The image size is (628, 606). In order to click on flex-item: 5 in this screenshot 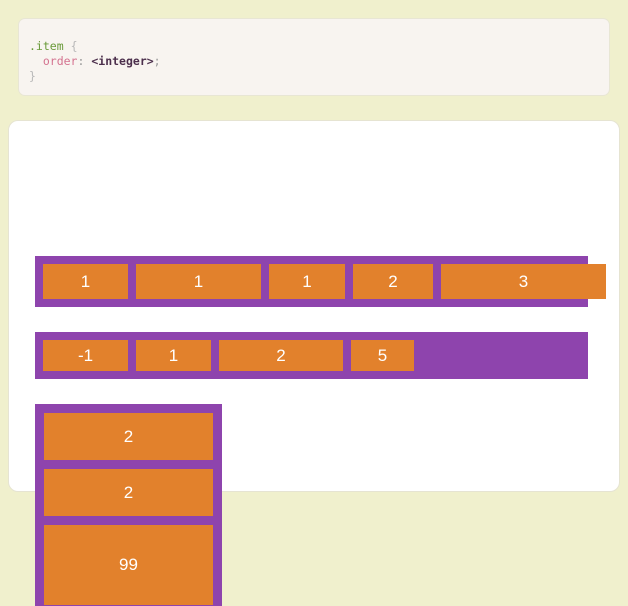, I will do `click(382, 355)`.